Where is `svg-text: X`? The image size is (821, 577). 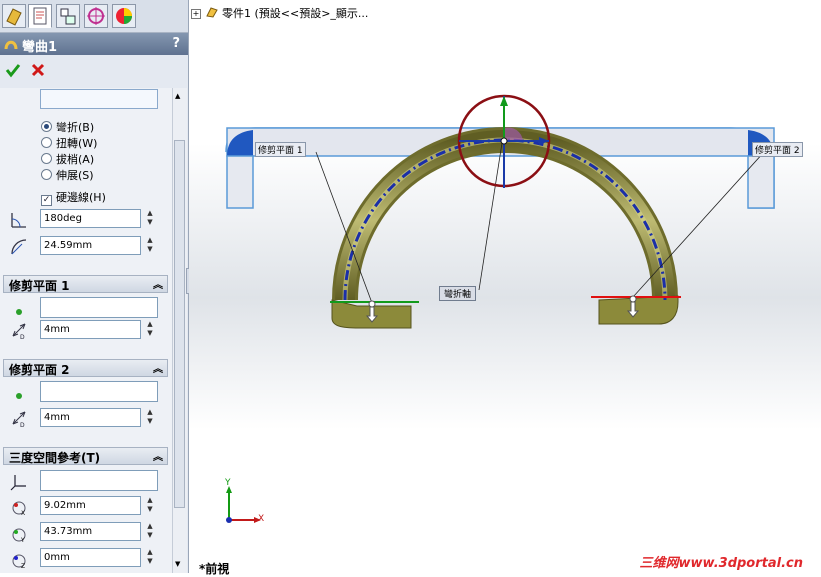
svg-text: X is located at coordinates (23, 513).